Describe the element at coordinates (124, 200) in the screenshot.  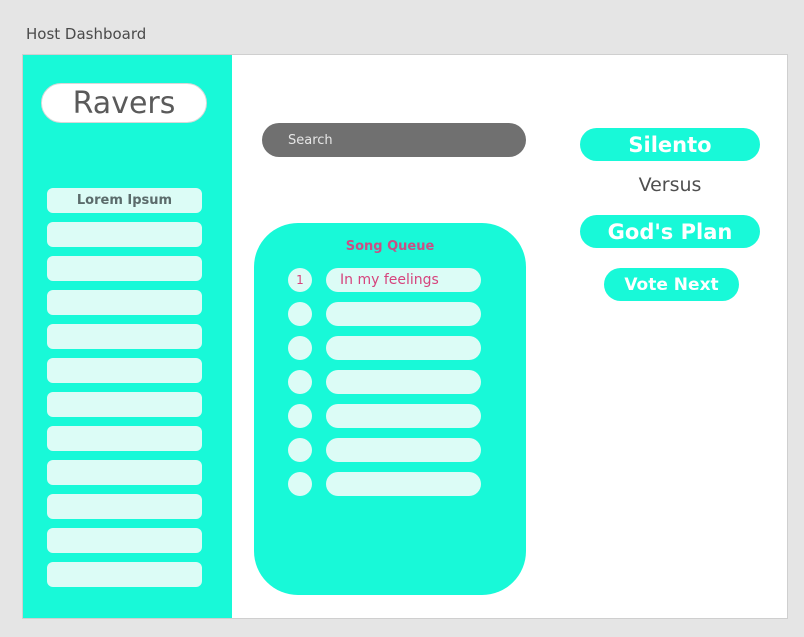
I see `sidebar-item: Lorem Ipsum` at that location.